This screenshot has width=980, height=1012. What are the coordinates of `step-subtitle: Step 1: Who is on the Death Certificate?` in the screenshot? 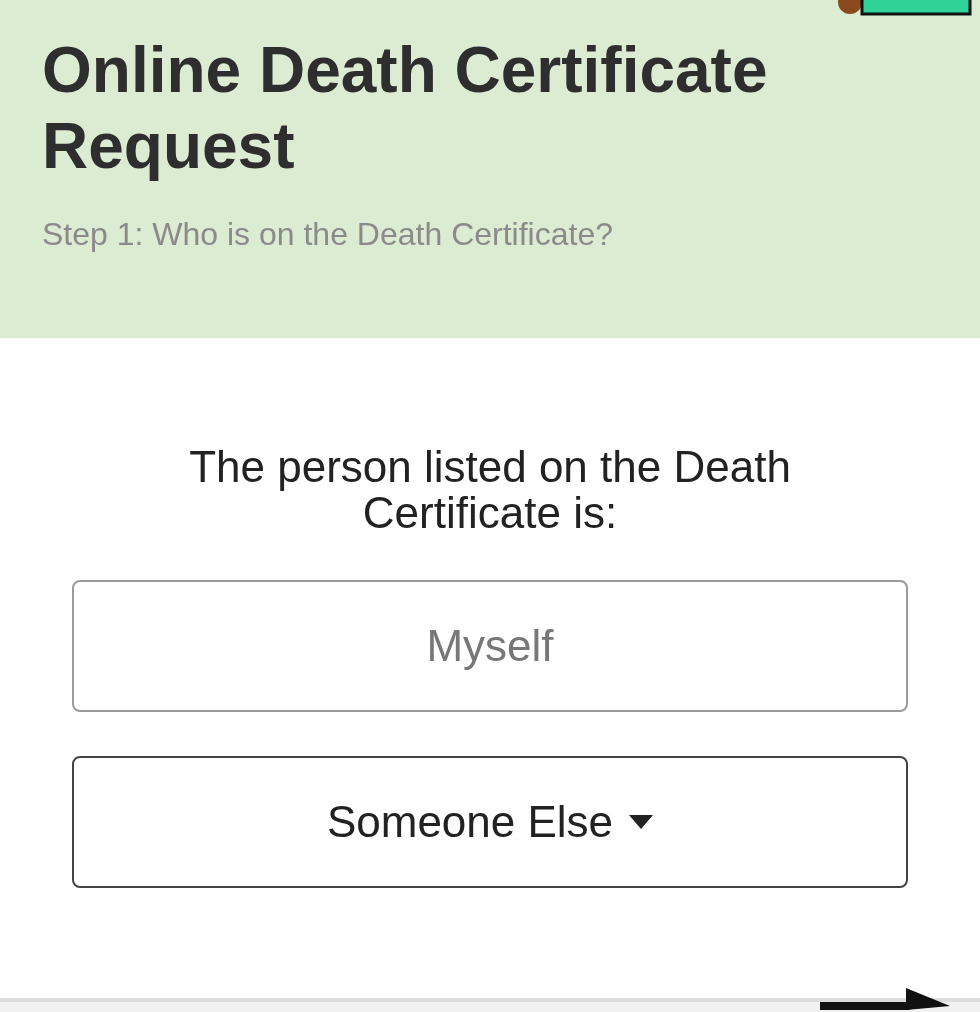 It's located at (328, 234).